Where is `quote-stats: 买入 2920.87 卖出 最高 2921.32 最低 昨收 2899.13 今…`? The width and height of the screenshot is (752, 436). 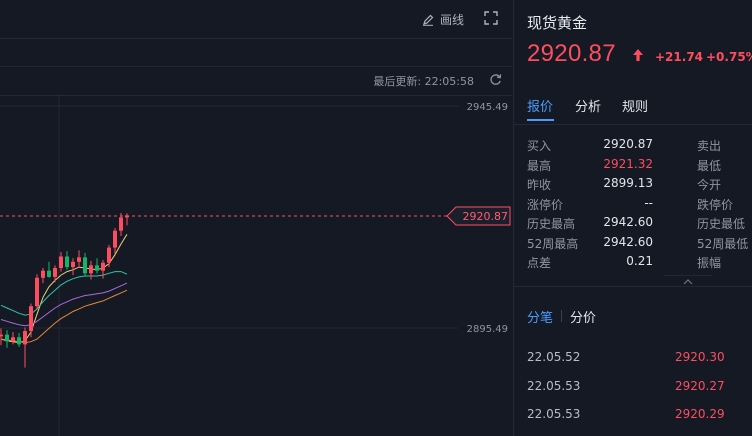 quote-stats: 买入 2920.87 卖出 最高 2921.32 最低 昨收 2899.13 今… is located at coordinates (633, 205).